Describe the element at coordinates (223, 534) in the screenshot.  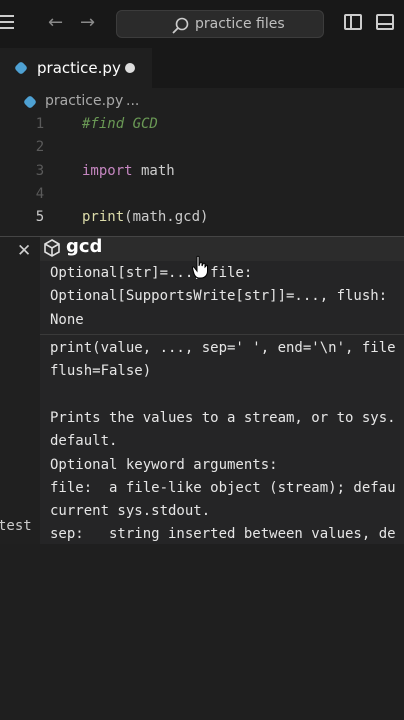
I see `doc-line: sep: string inserted between values, de` at that location.